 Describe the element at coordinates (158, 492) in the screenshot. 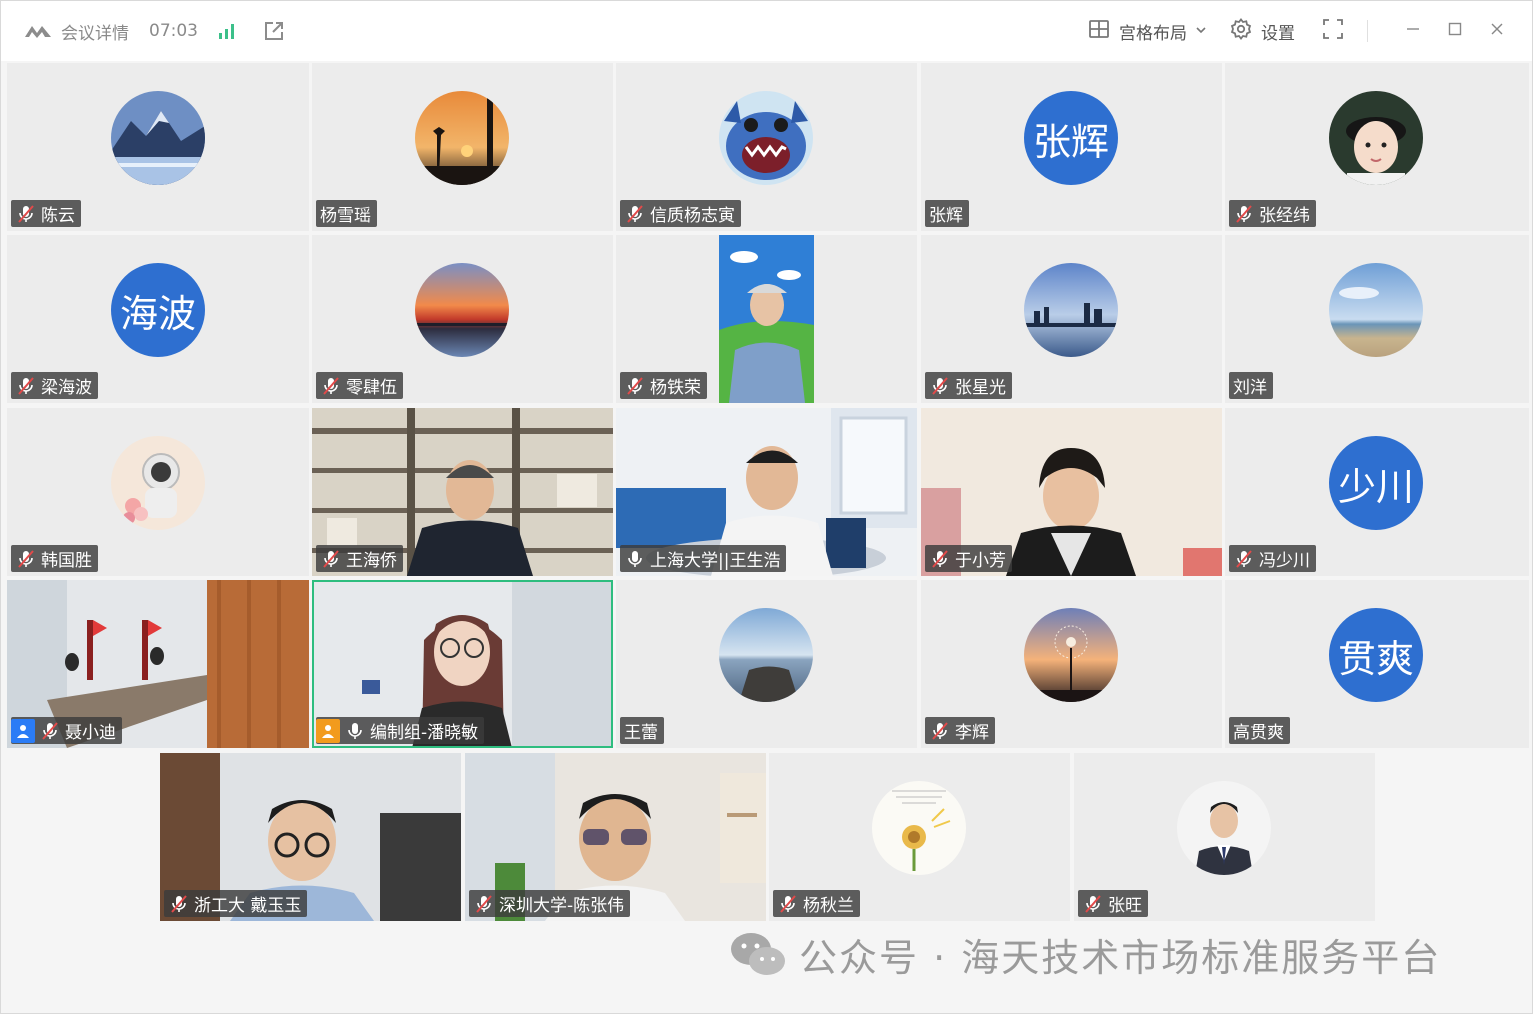

I see `participant-tile: 韩国胜` at that location.